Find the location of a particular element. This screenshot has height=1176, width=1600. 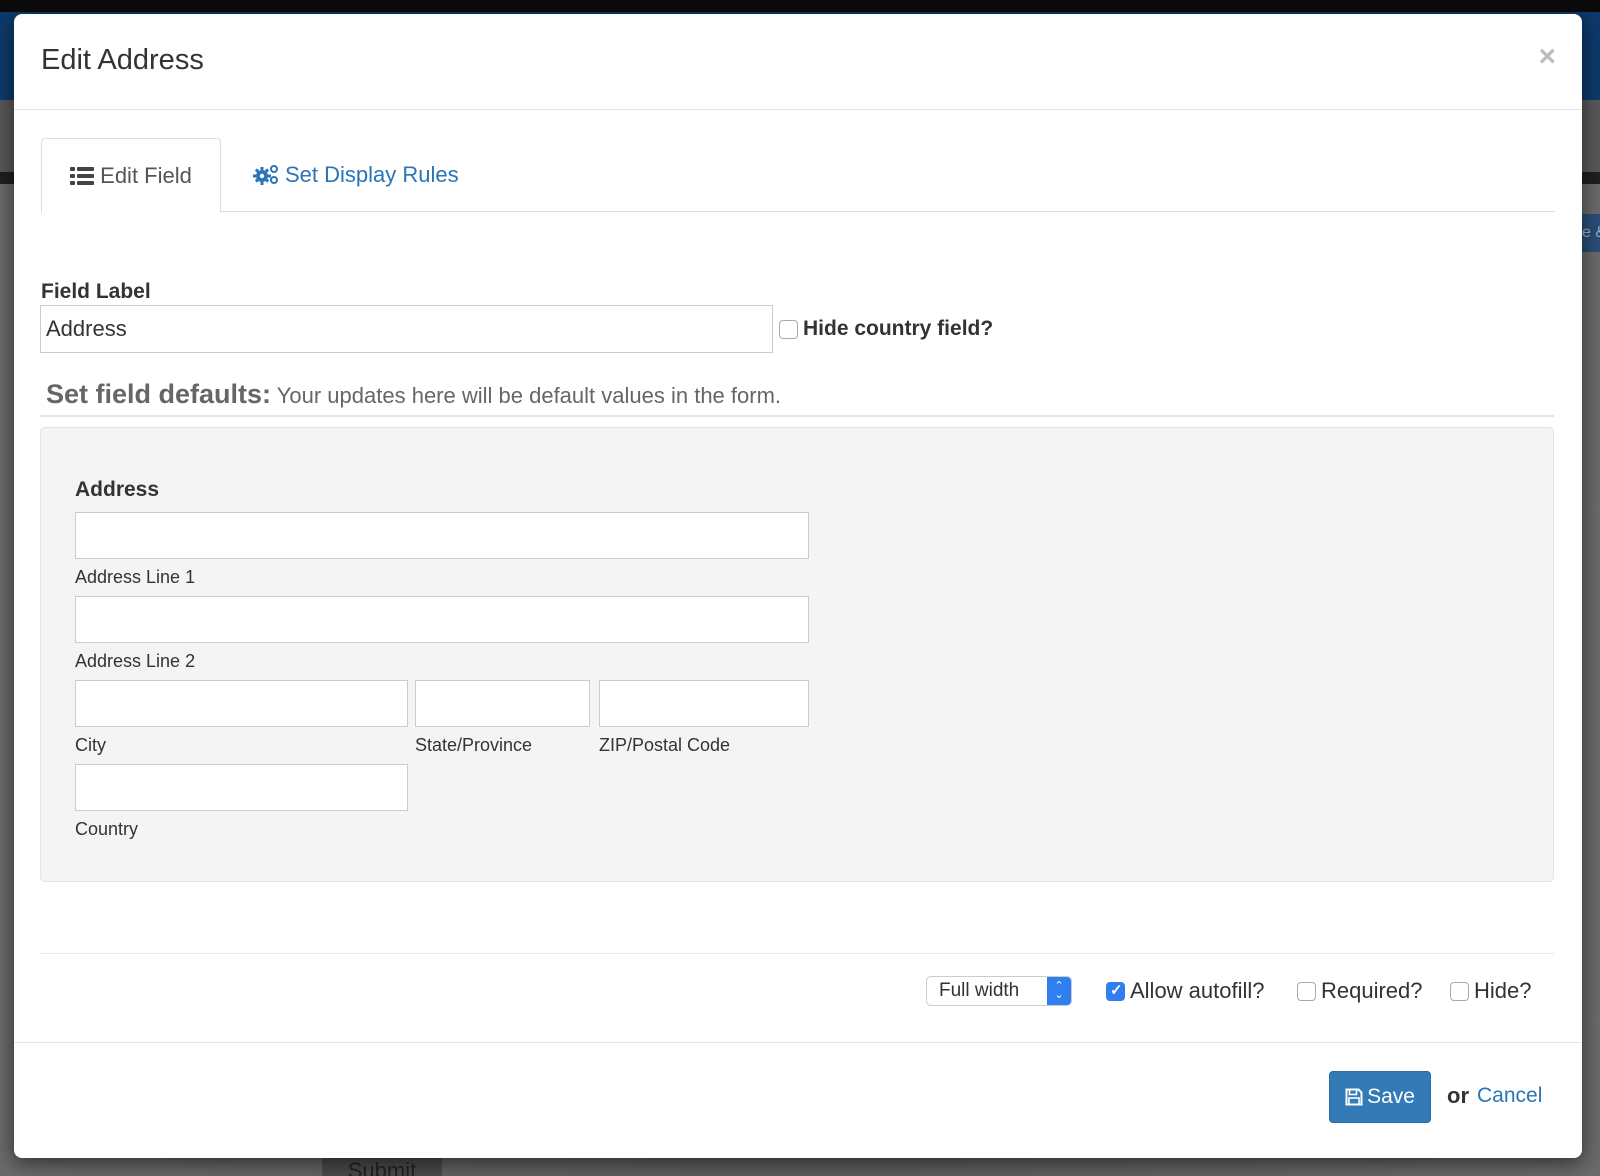

tab-edit-field: Edit Field is located at coordinates (131, 175).